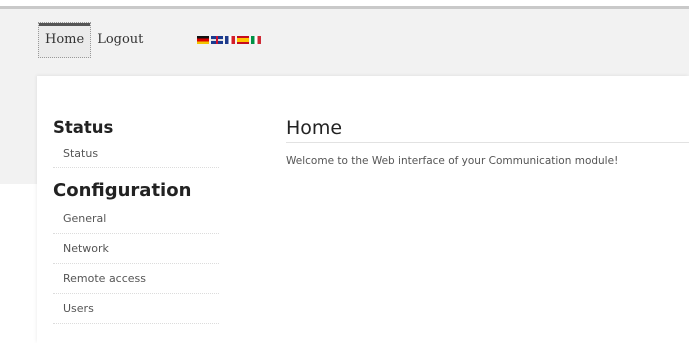 Image resolution: width=689 pixels, height=343 pixels. What do you see at coordinates (256, 40) in the screenshot?
I see `italian-flag-icon` at bounding box center [256, 40].